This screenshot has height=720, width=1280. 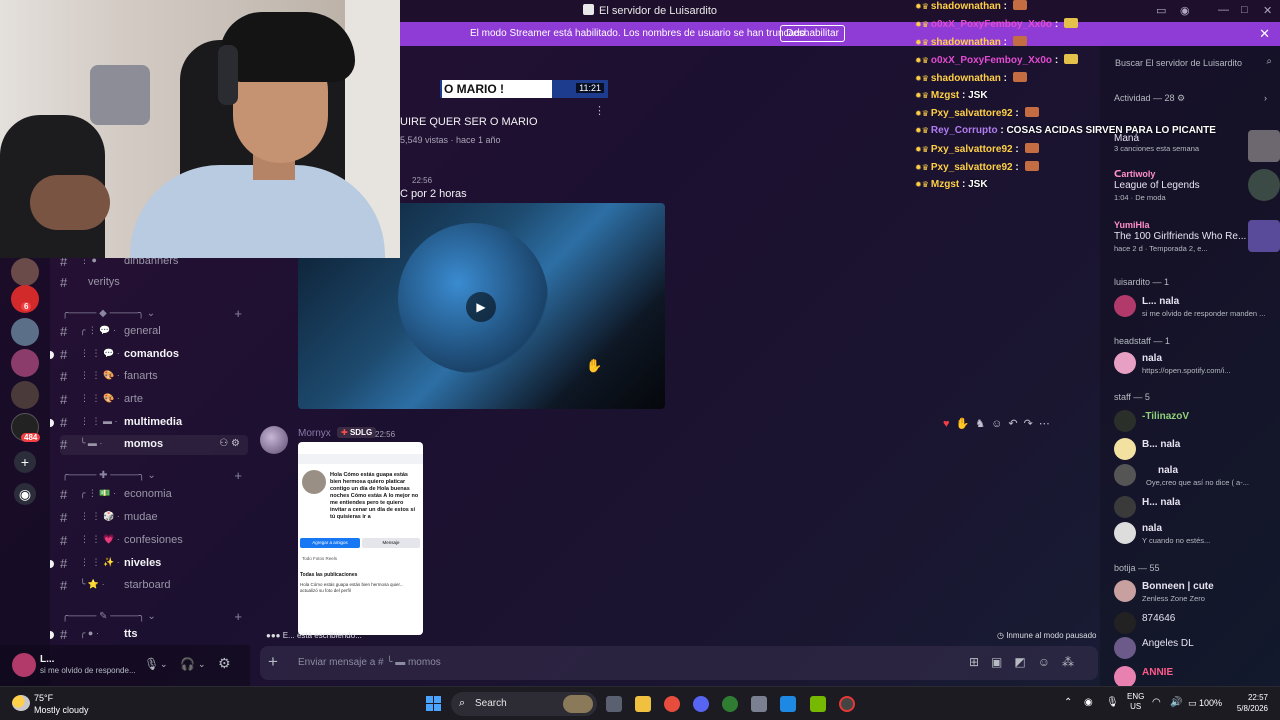 I want to click on language-indicator: ENG US, so click(x=1135, y=702).